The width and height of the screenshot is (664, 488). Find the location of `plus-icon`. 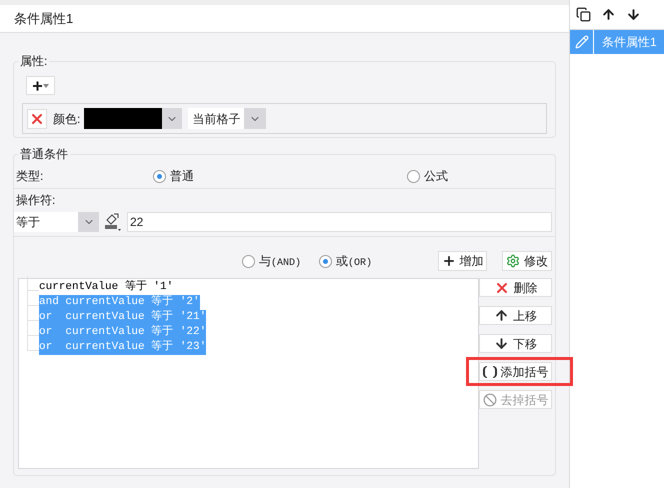

plus-icon is located at coordinates (449, 261).